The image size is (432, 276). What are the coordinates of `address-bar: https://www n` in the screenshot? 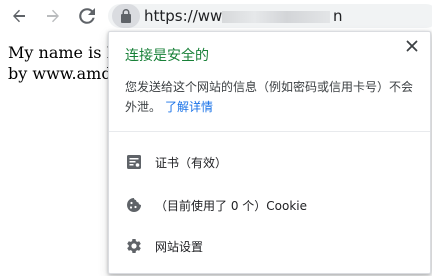 It's located at (270, 16).